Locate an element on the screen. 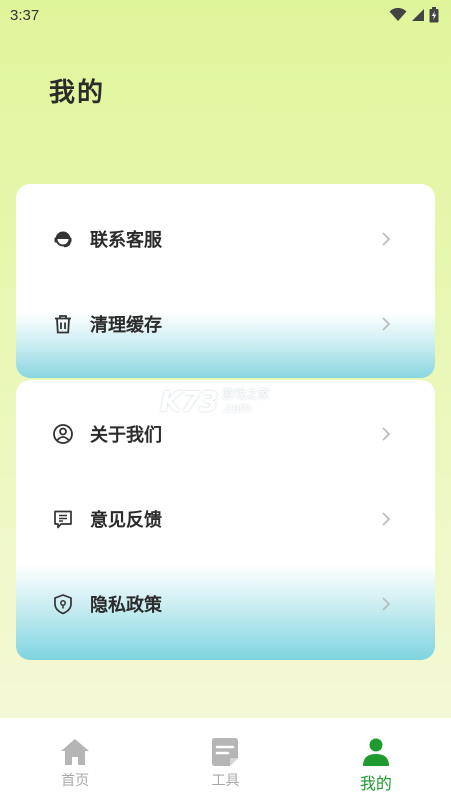 The height and width of the screenshot is (802, 451). watermark-line1: 游戏之家 is located at coordinates (245, 394).